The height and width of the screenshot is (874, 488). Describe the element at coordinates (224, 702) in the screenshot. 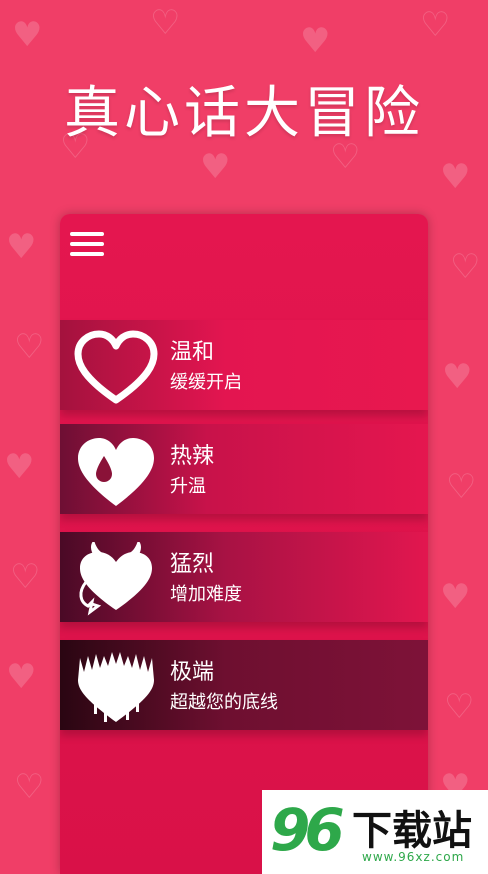

I see `mode-desc: 超越您的底线` at that location.